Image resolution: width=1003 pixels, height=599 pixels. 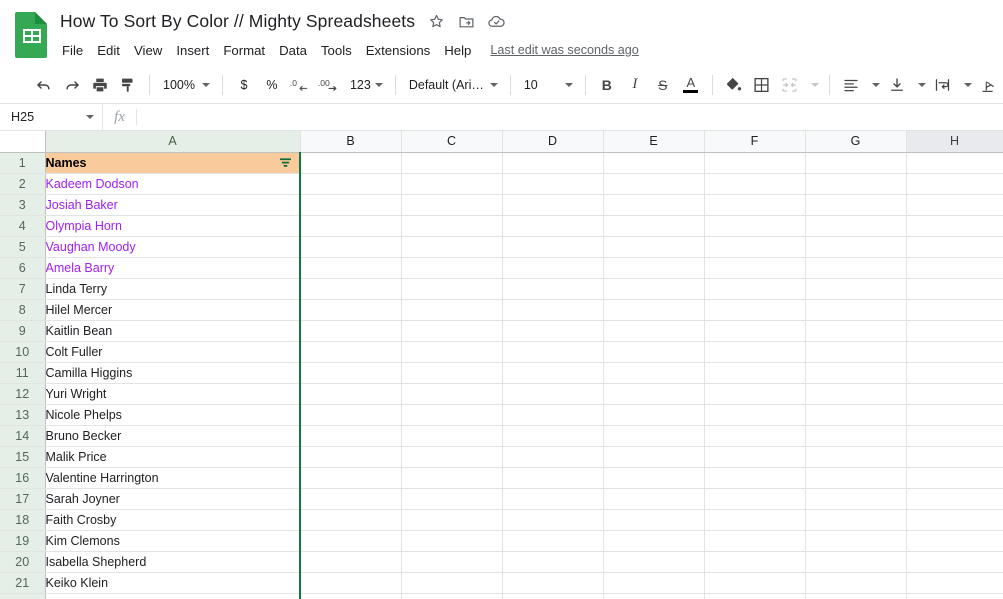 I want to click on row-header-9: 9, so click(x=23, y=331).